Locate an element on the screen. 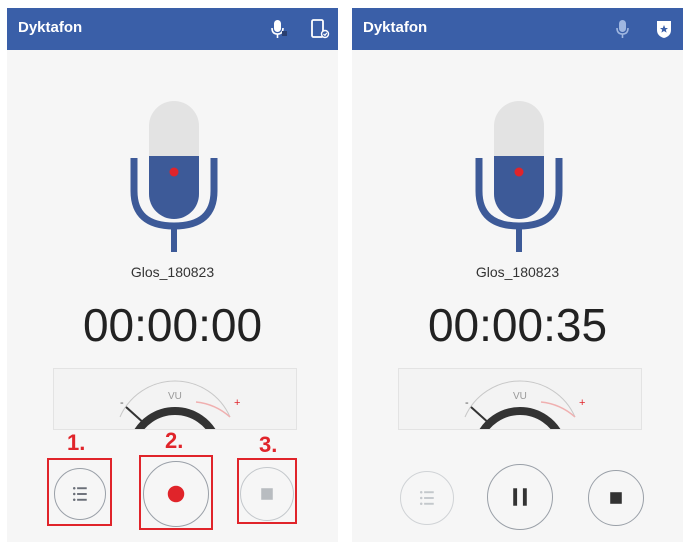 The width and height of the screenshot is (688, 542). pause-button is located at coordinates (520, 497).